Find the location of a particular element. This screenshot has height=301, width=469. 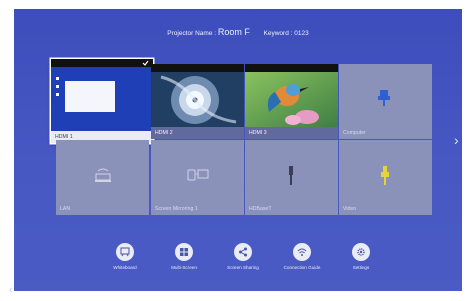

prev-page-arrow-icon: ‹ is located at coordinates (11, 290).